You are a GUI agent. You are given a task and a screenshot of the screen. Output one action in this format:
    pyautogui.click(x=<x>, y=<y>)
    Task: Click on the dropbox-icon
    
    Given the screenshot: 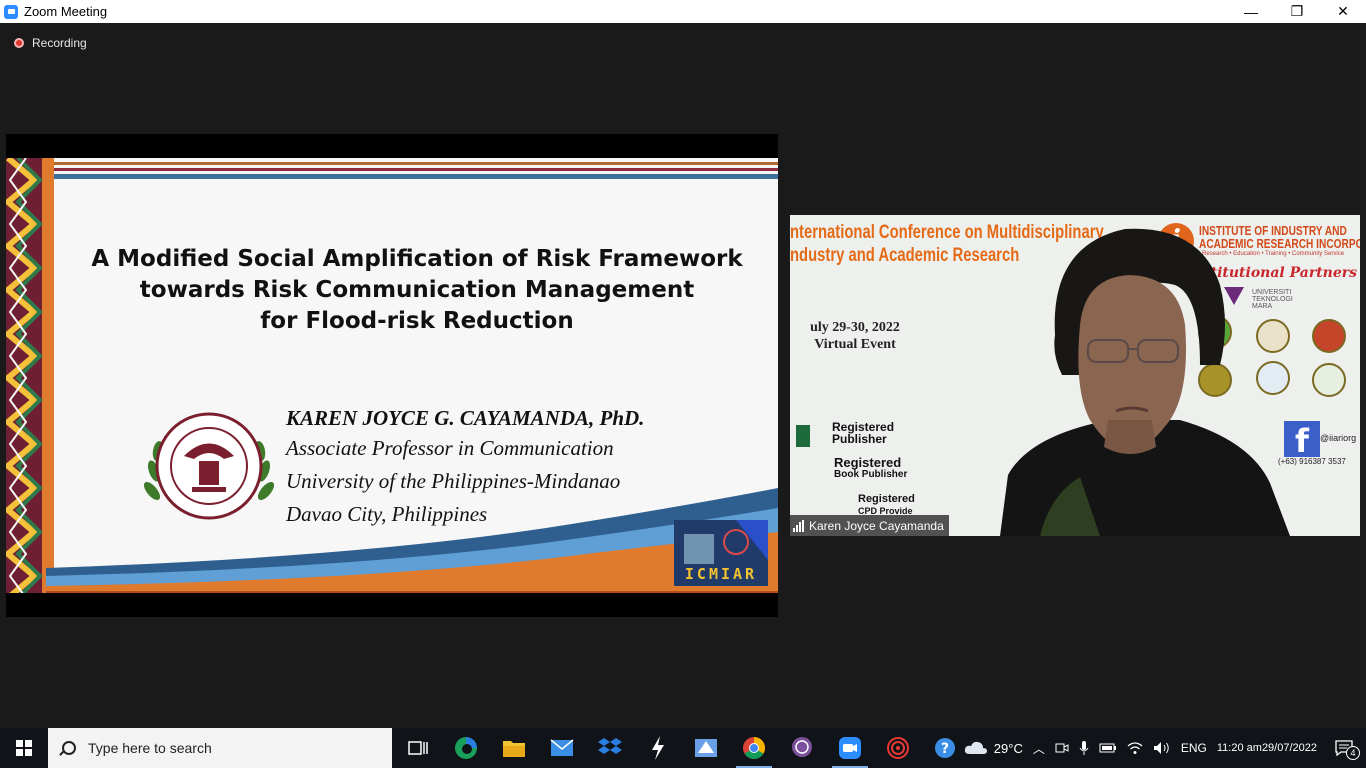 What is the action you would take?
    pyautogui.click(x=610, y=746)
    